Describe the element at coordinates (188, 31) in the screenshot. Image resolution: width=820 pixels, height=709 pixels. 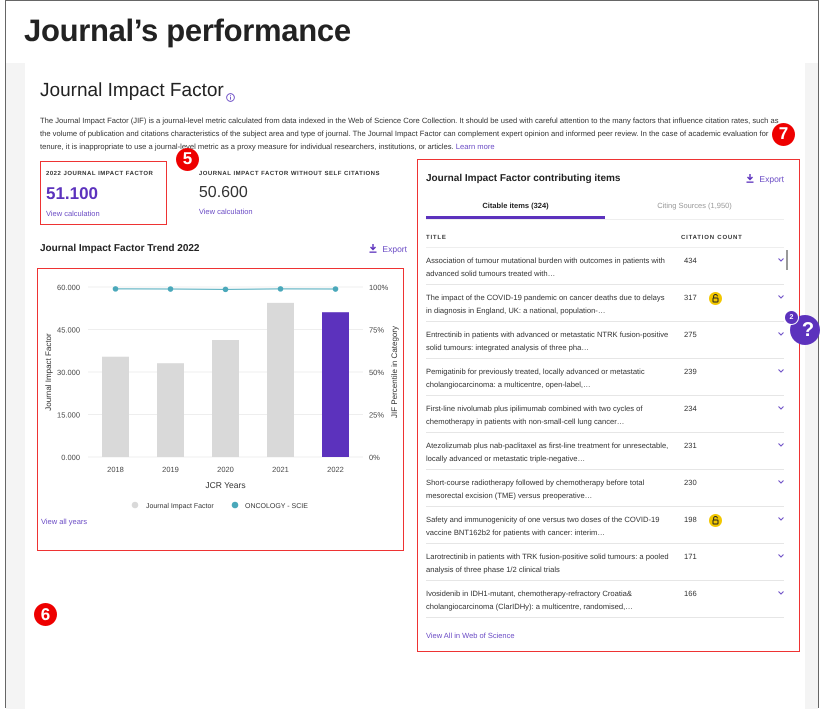
I see `page-title: Journal’s performance` at that location.